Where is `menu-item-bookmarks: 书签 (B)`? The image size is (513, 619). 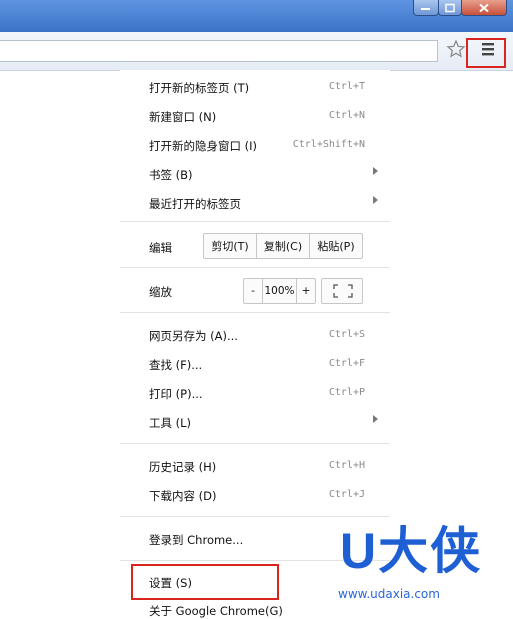
menu-item-bookmarks: 书签 (B) is located at coordinates (171, 175).